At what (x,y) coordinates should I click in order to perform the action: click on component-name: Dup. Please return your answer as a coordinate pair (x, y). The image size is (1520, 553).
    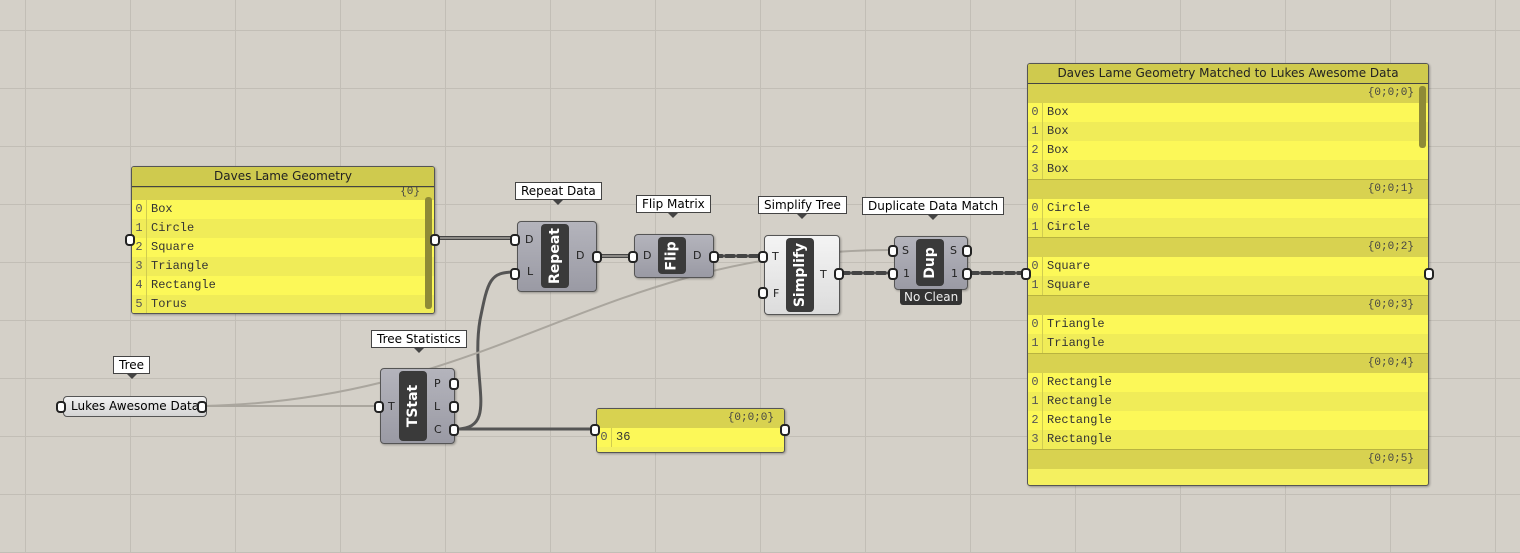
    Looking at the image, I should click on (930, 262).